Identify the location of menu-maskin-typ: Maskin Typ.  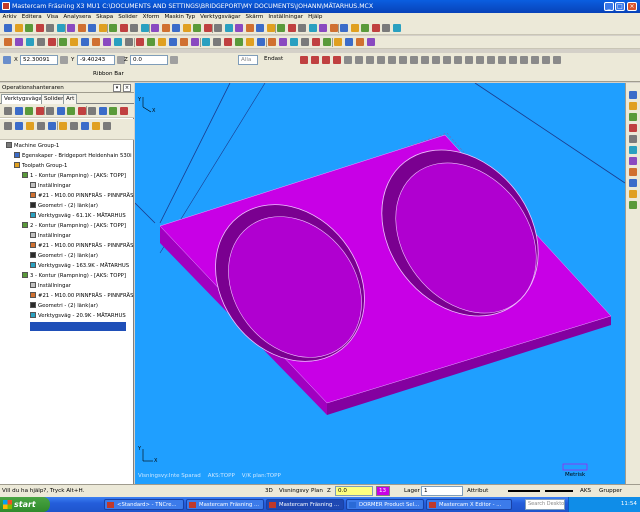
(180, 17).